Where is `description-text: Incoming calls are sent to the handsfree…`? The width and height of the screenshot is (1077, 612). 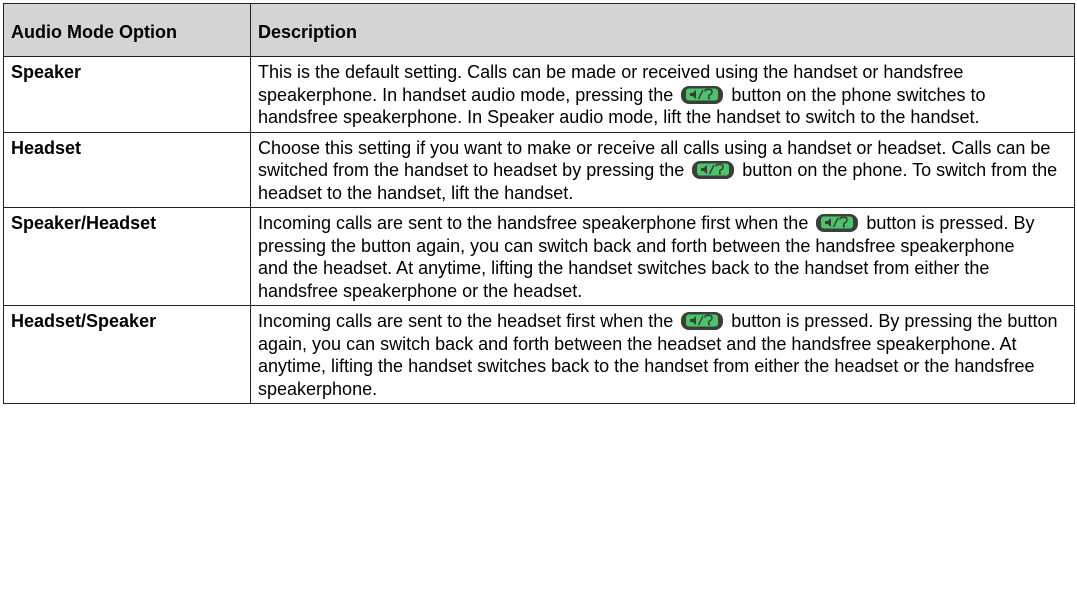 description-text: Incoming calls are sent to the handsfree… is located at coordinates (533, 223).